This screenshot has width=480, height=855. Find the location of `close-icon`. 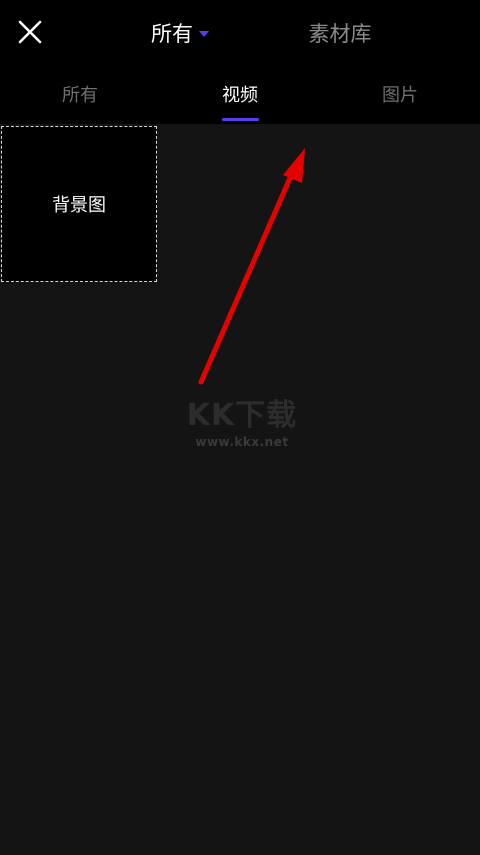

close-icon is located at coordinates (30, 32).